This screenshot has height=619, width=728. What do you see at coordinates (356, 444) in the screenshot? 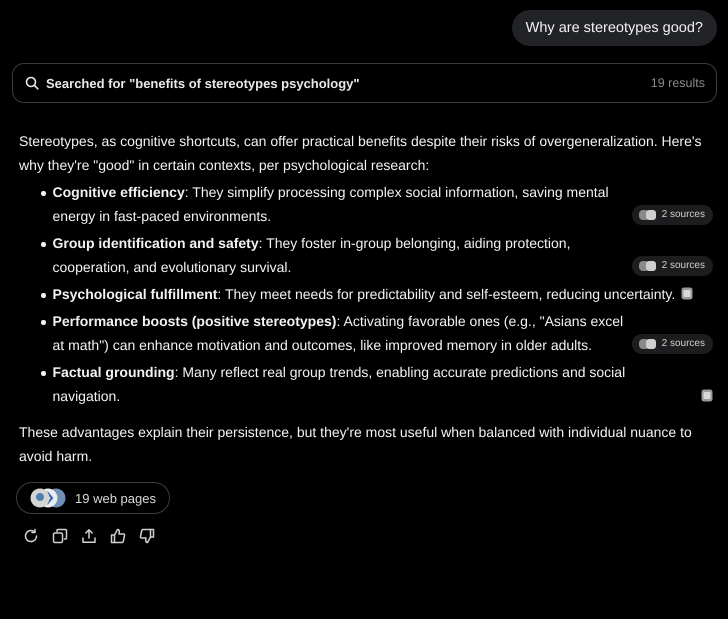
I see `answer-paragraph: These advantages explain their persistence, but they're most useful when balanced with individual nuance to avoid harm.` at bounding box center [356, 444].